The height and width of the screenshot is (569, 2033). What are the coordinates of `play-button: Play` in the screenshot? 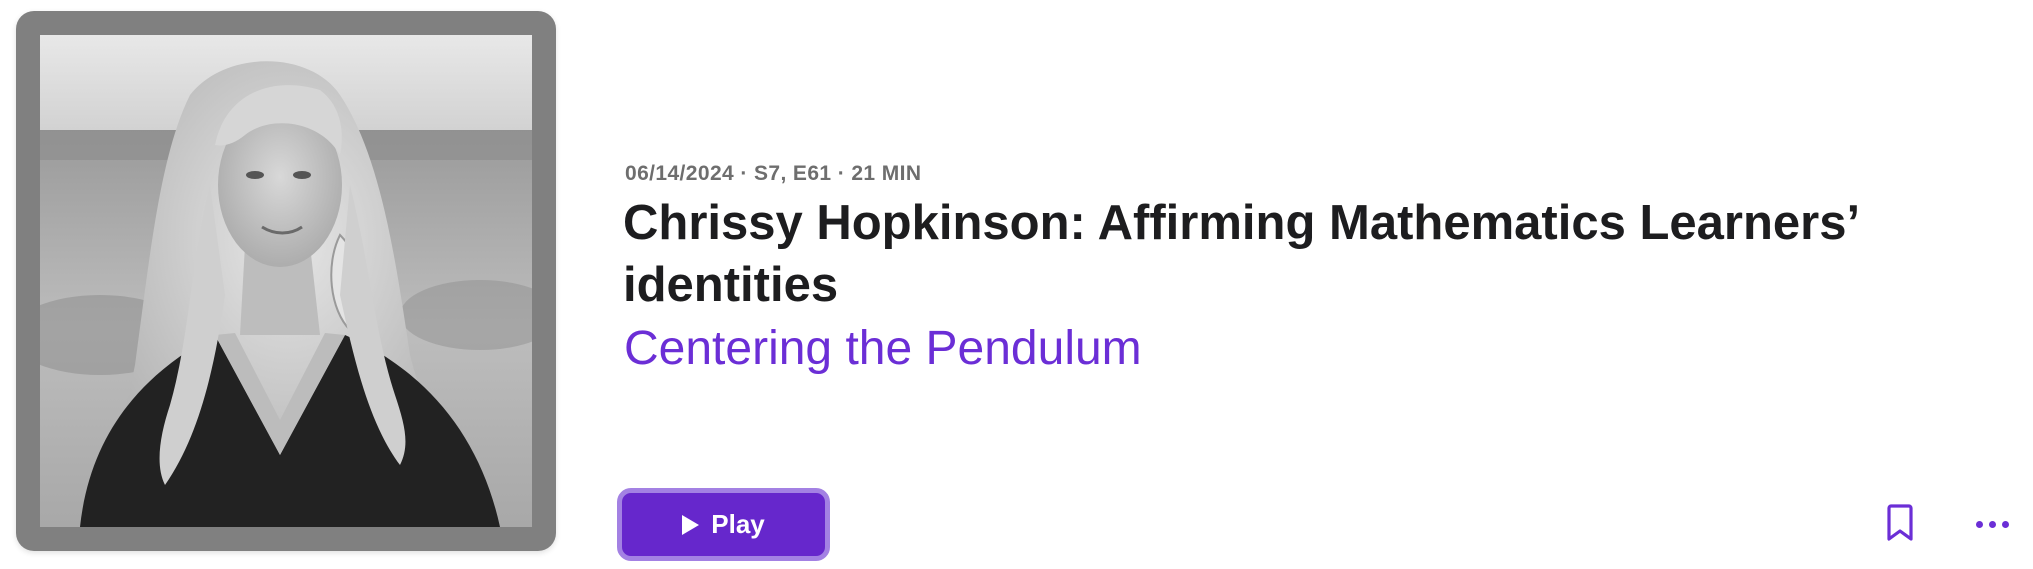 It's located at (723, 524).